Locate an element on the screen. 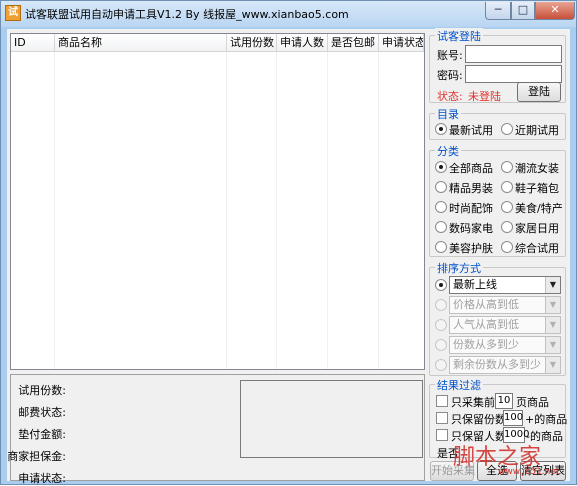 This screenshot has height=486, width=577. trial-count-label: 试用份数: is located at coordinates (42, 390).